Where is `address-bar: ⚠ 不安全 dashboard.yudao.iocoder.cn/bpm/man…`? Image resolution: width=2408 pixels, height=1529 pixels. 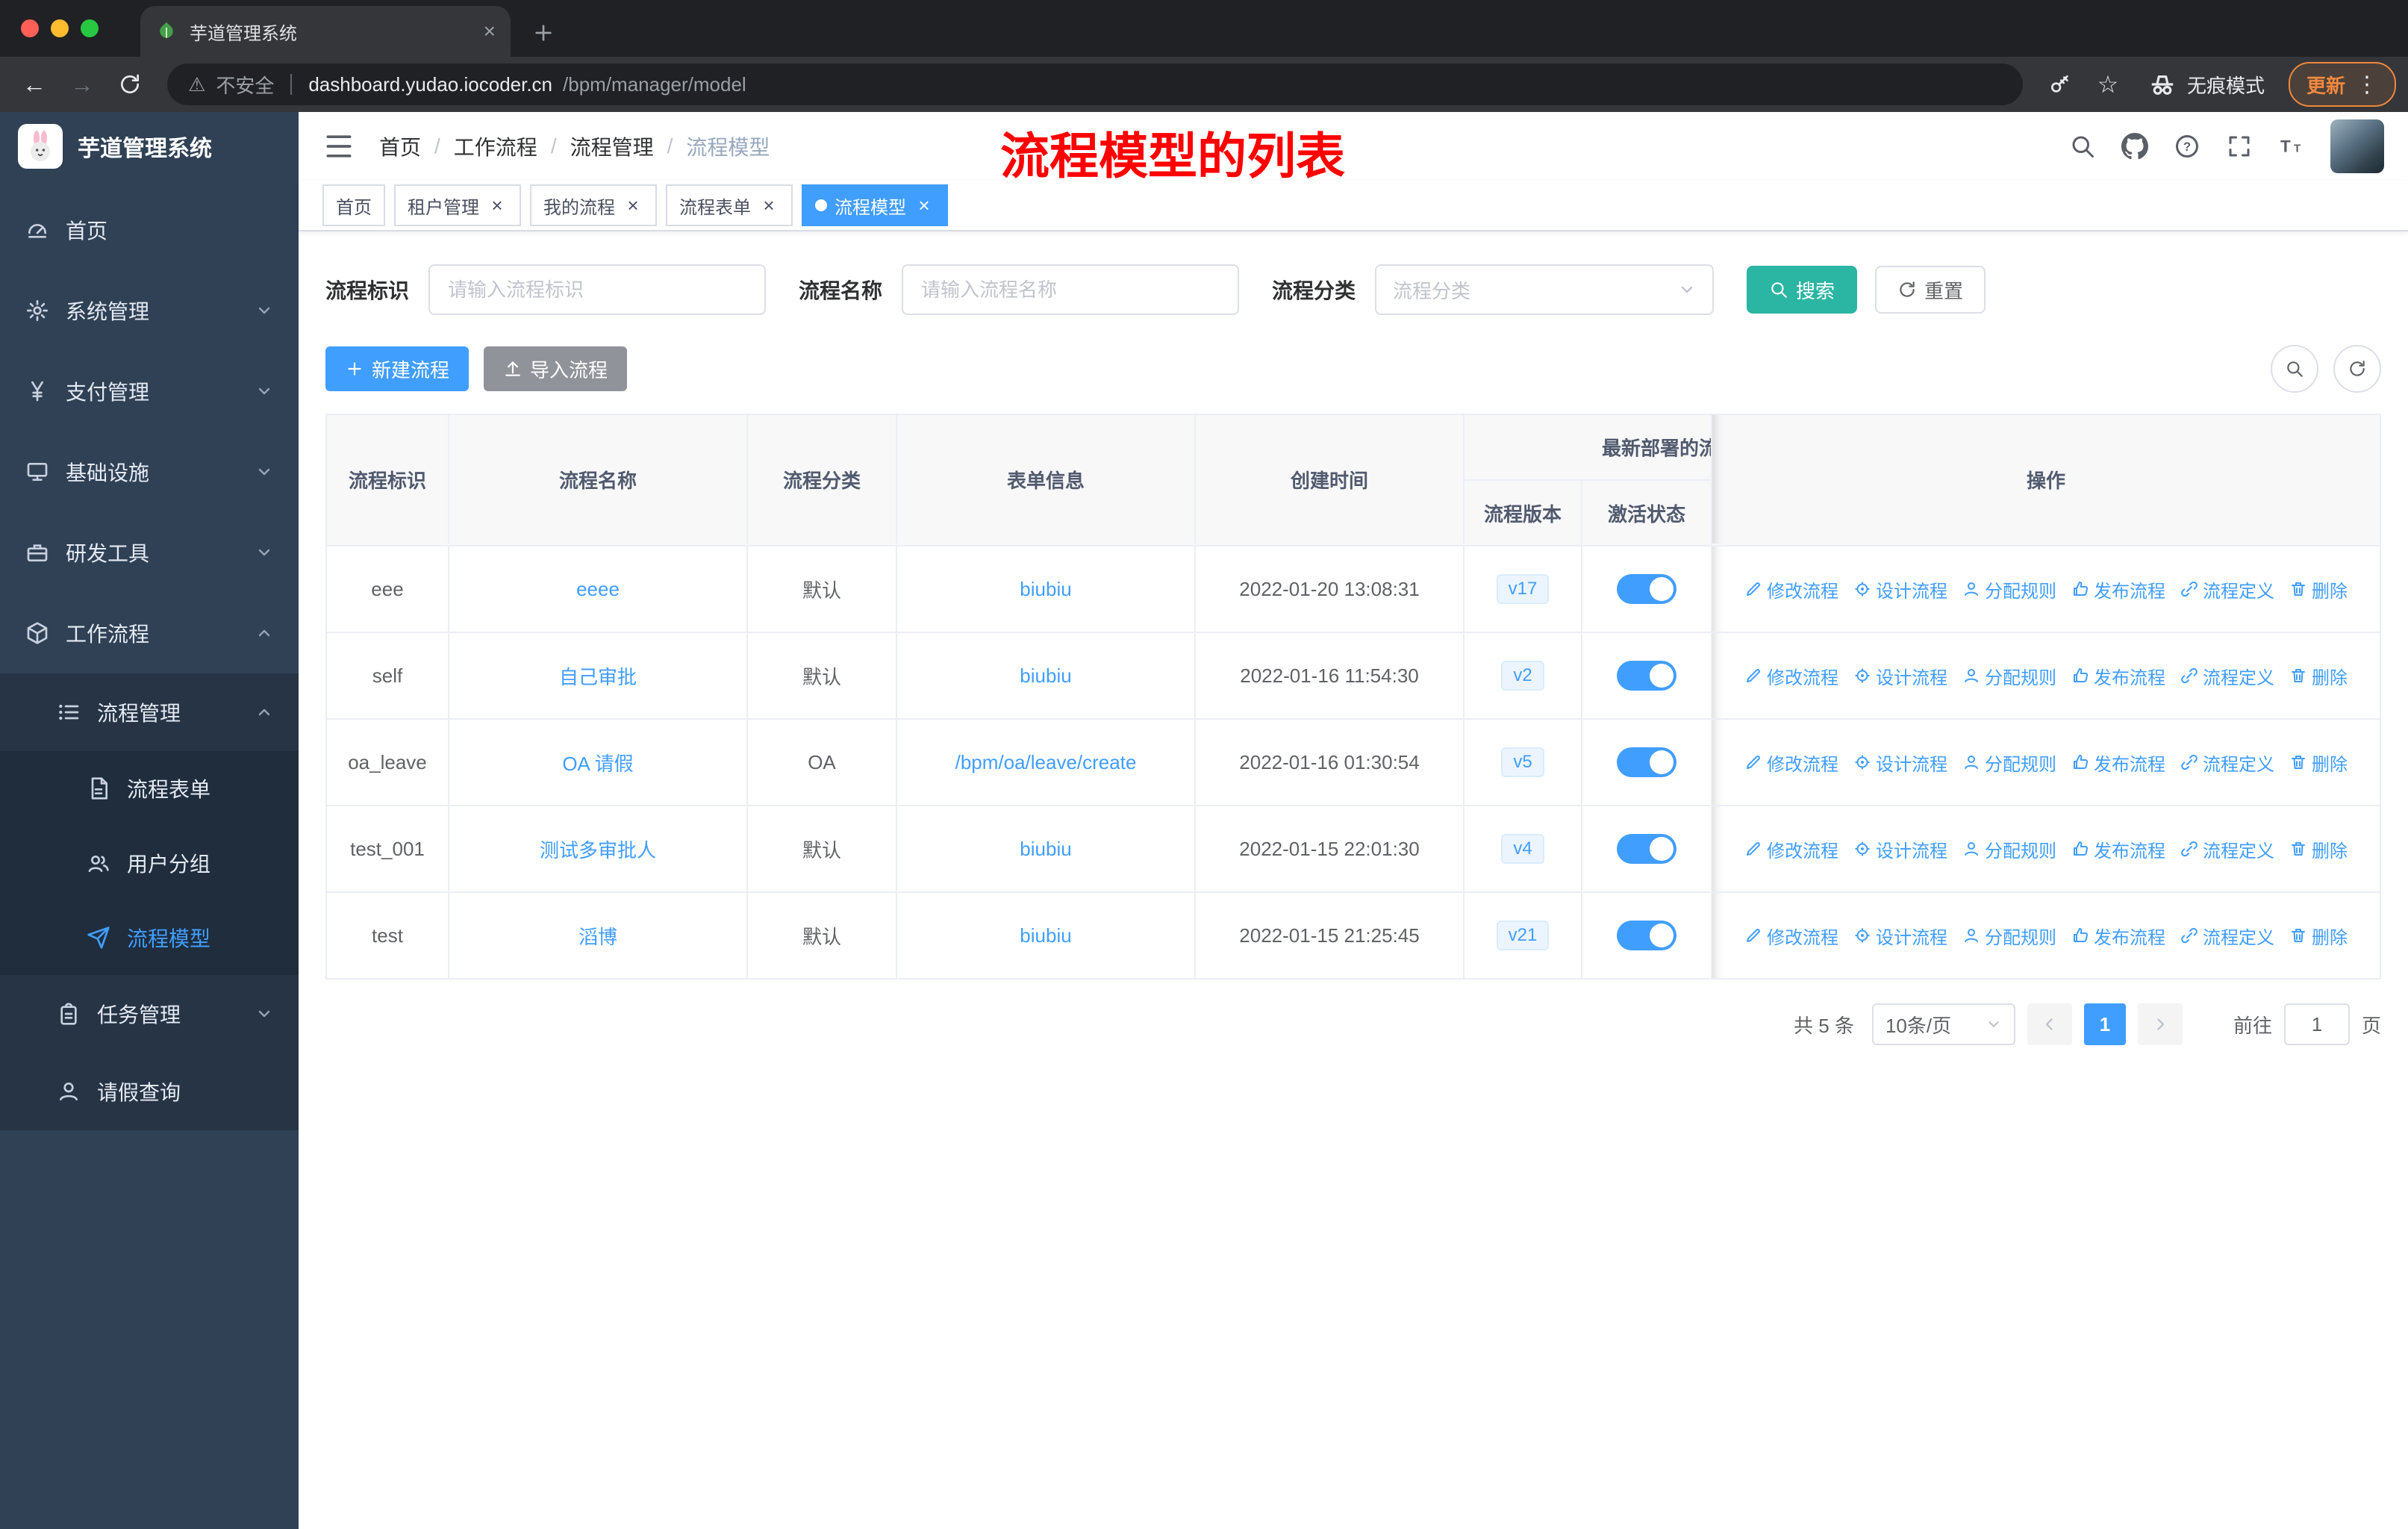 address-bar: ⚠ 不安全 dashboard.yudao.iocoder.cn/bpm/man… is located at coordinates (1095, 84).